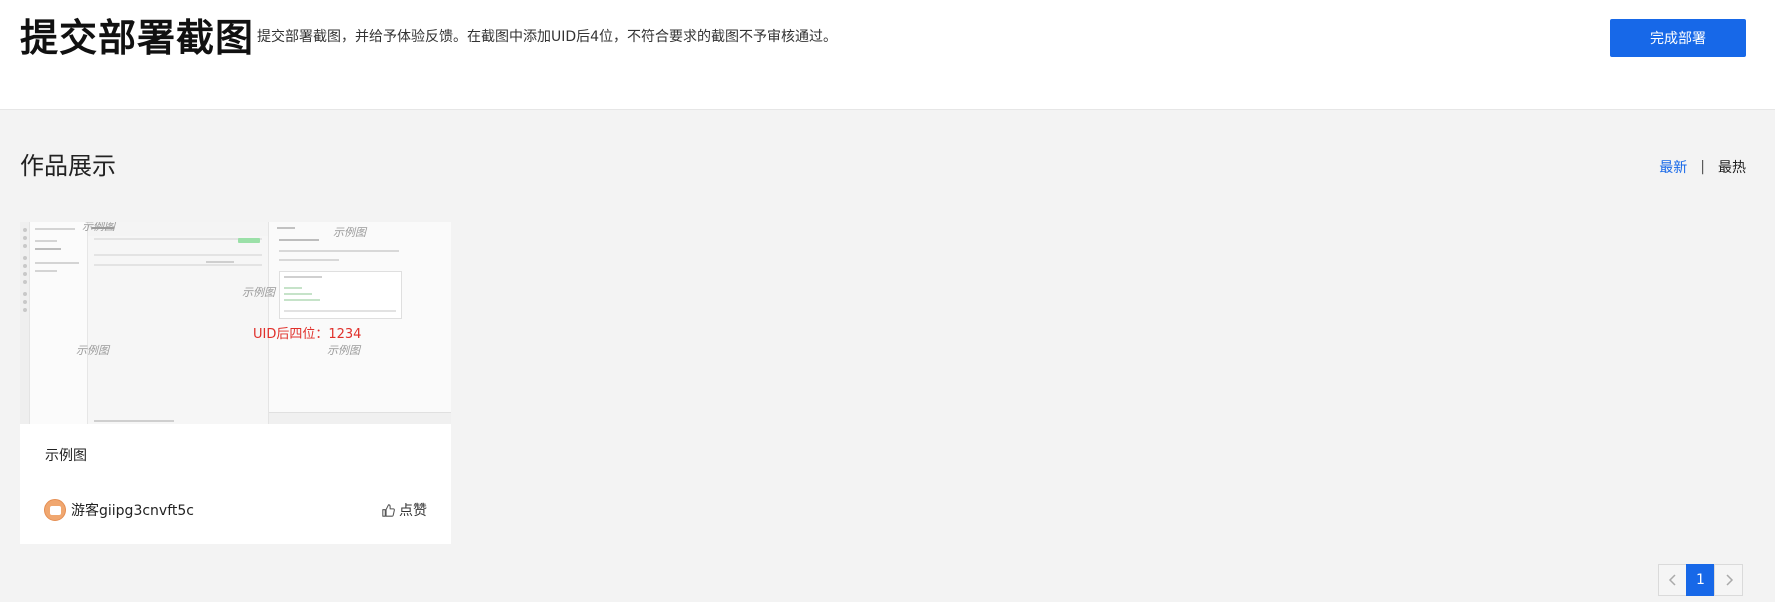  I want to click on section-title: 作品展示, so click(68, 166).